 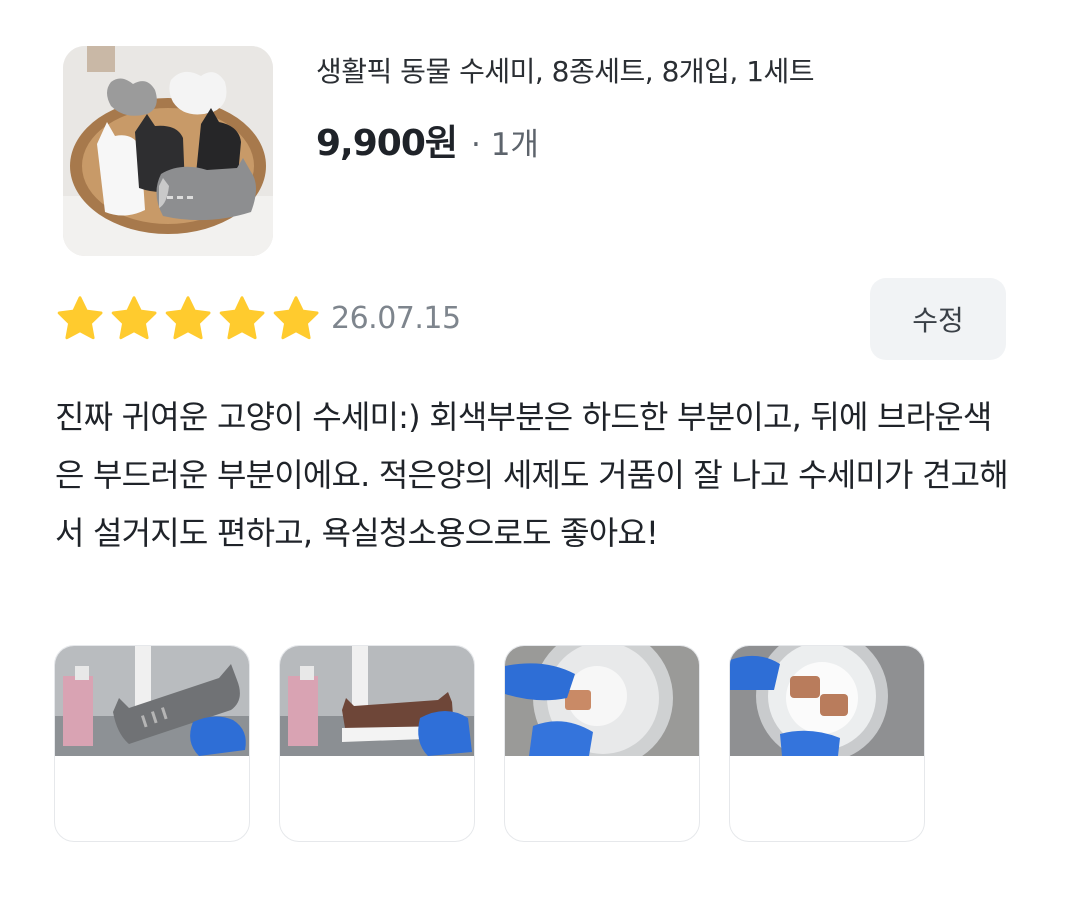 What do you see at coordinates (565, 72) in the screenshot?
I see `product-name: 생활픽 동물 수세미, 8종세트, 8개입, 1세트` at bounding box center [565, 72].